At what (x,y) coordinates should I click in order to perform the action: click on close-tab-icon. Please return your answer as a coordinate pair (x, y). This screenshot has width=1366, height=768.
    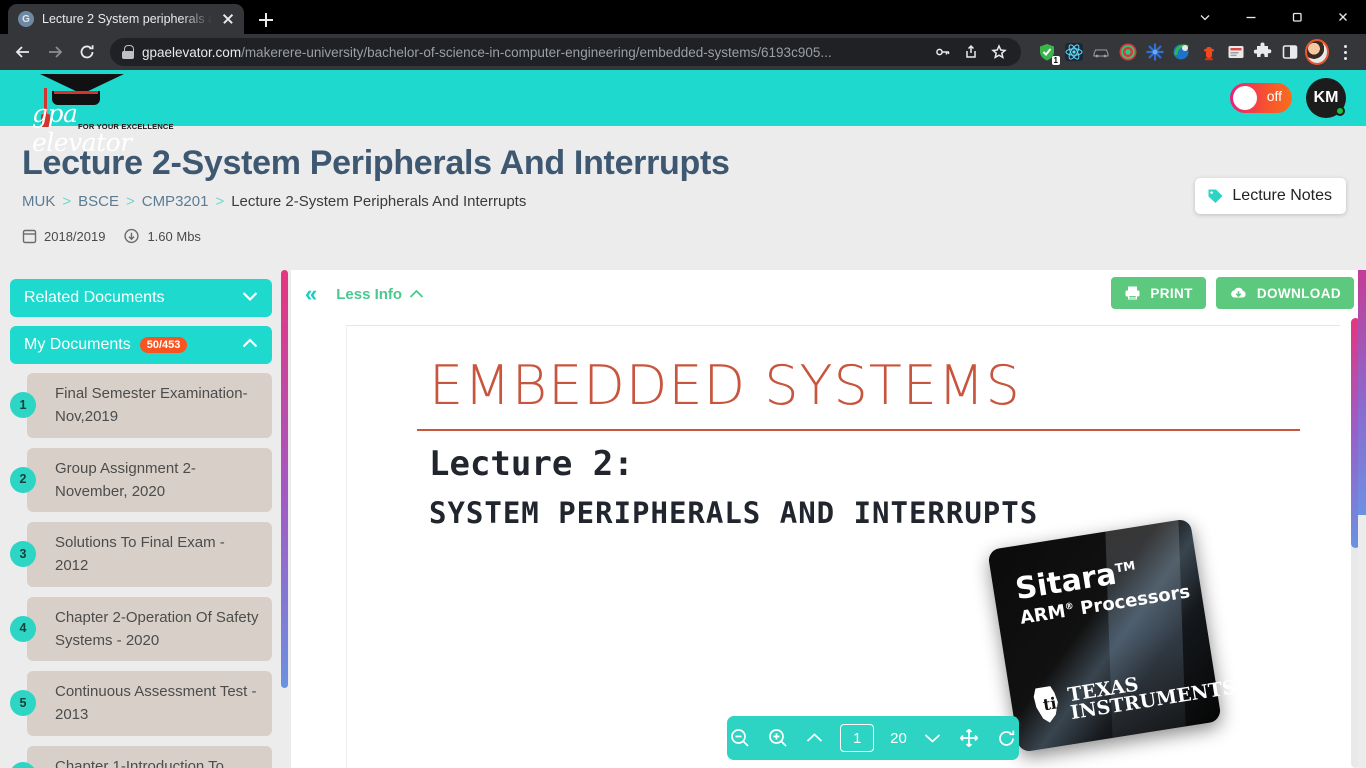
    Looking at the image, I should click on (228, 19).